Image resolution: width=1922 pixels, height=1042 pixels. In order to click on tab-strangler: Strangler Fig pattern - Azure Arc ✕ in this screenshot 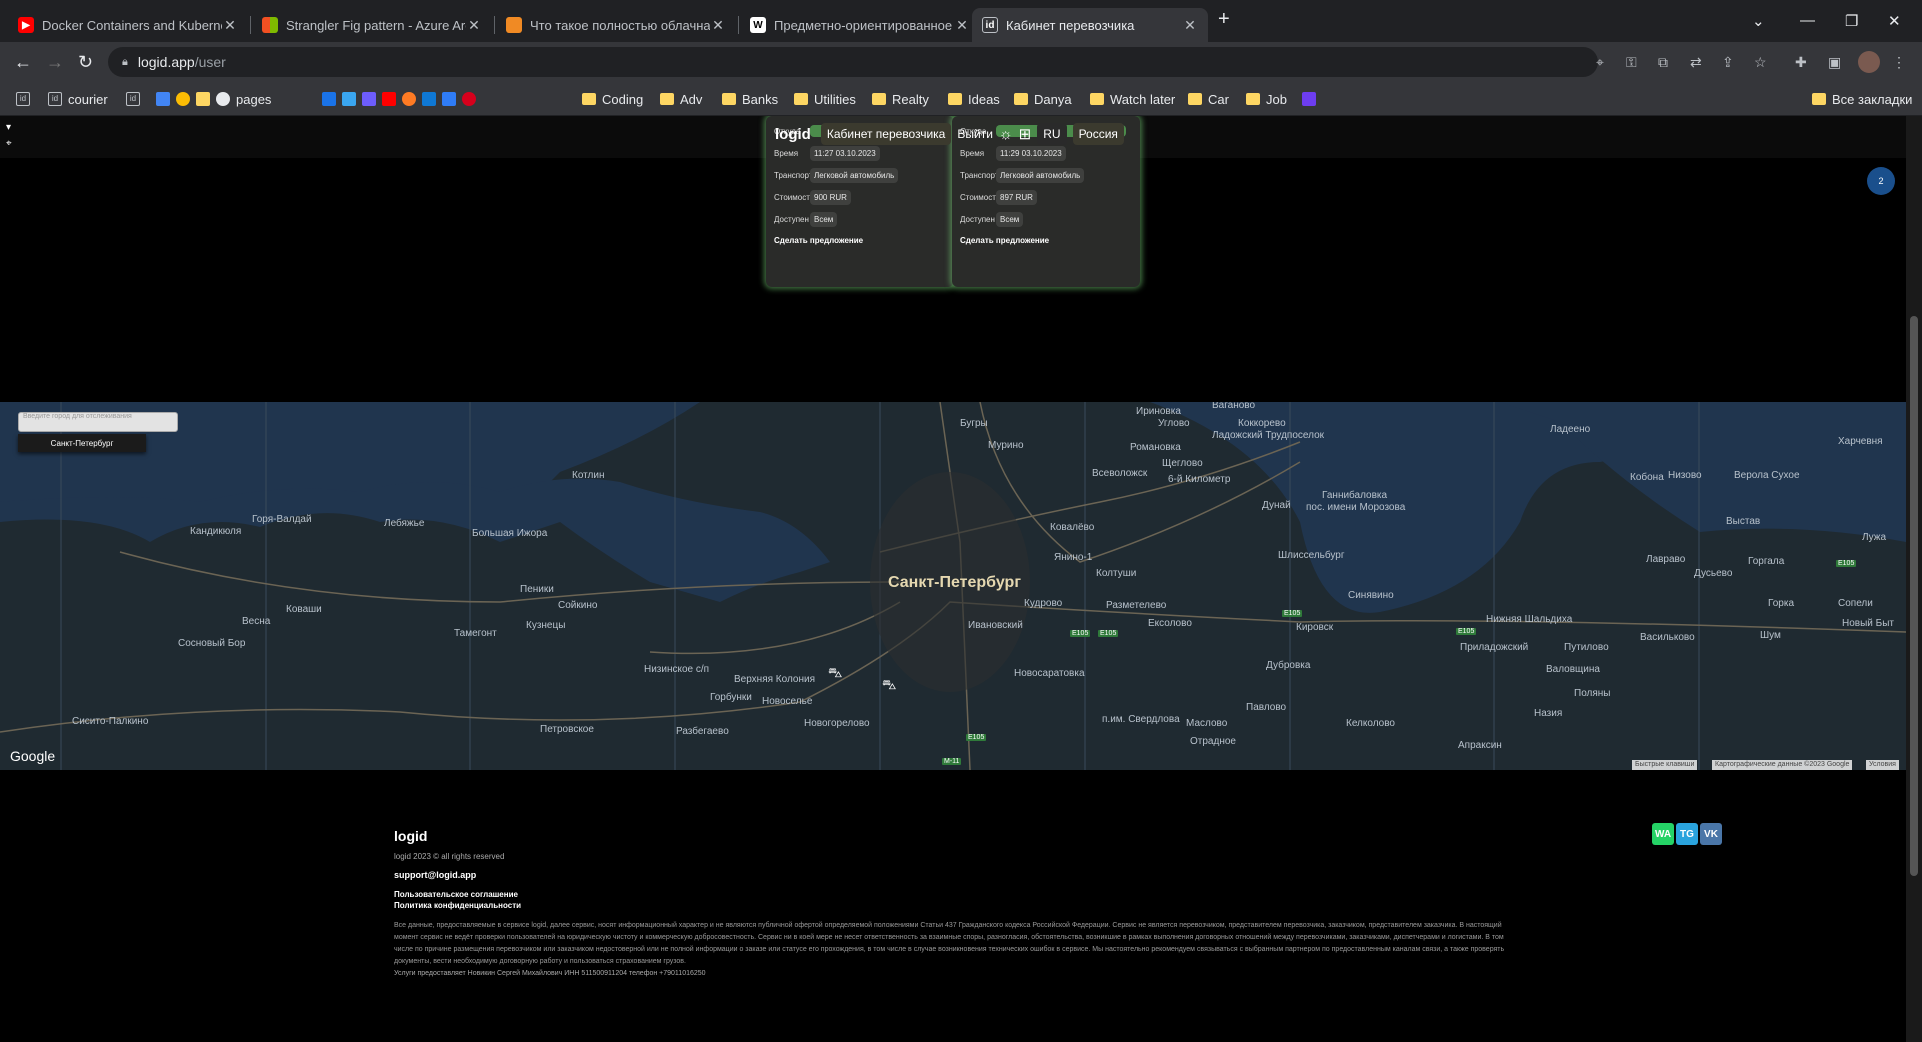, I will do `click(372, 25)`.